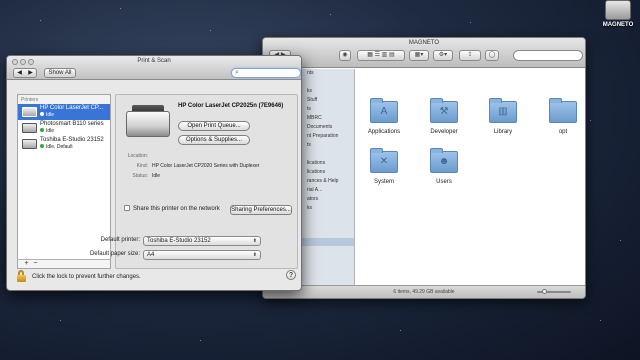  I want to click on folder-applications: A Applications, so click(384, 116).